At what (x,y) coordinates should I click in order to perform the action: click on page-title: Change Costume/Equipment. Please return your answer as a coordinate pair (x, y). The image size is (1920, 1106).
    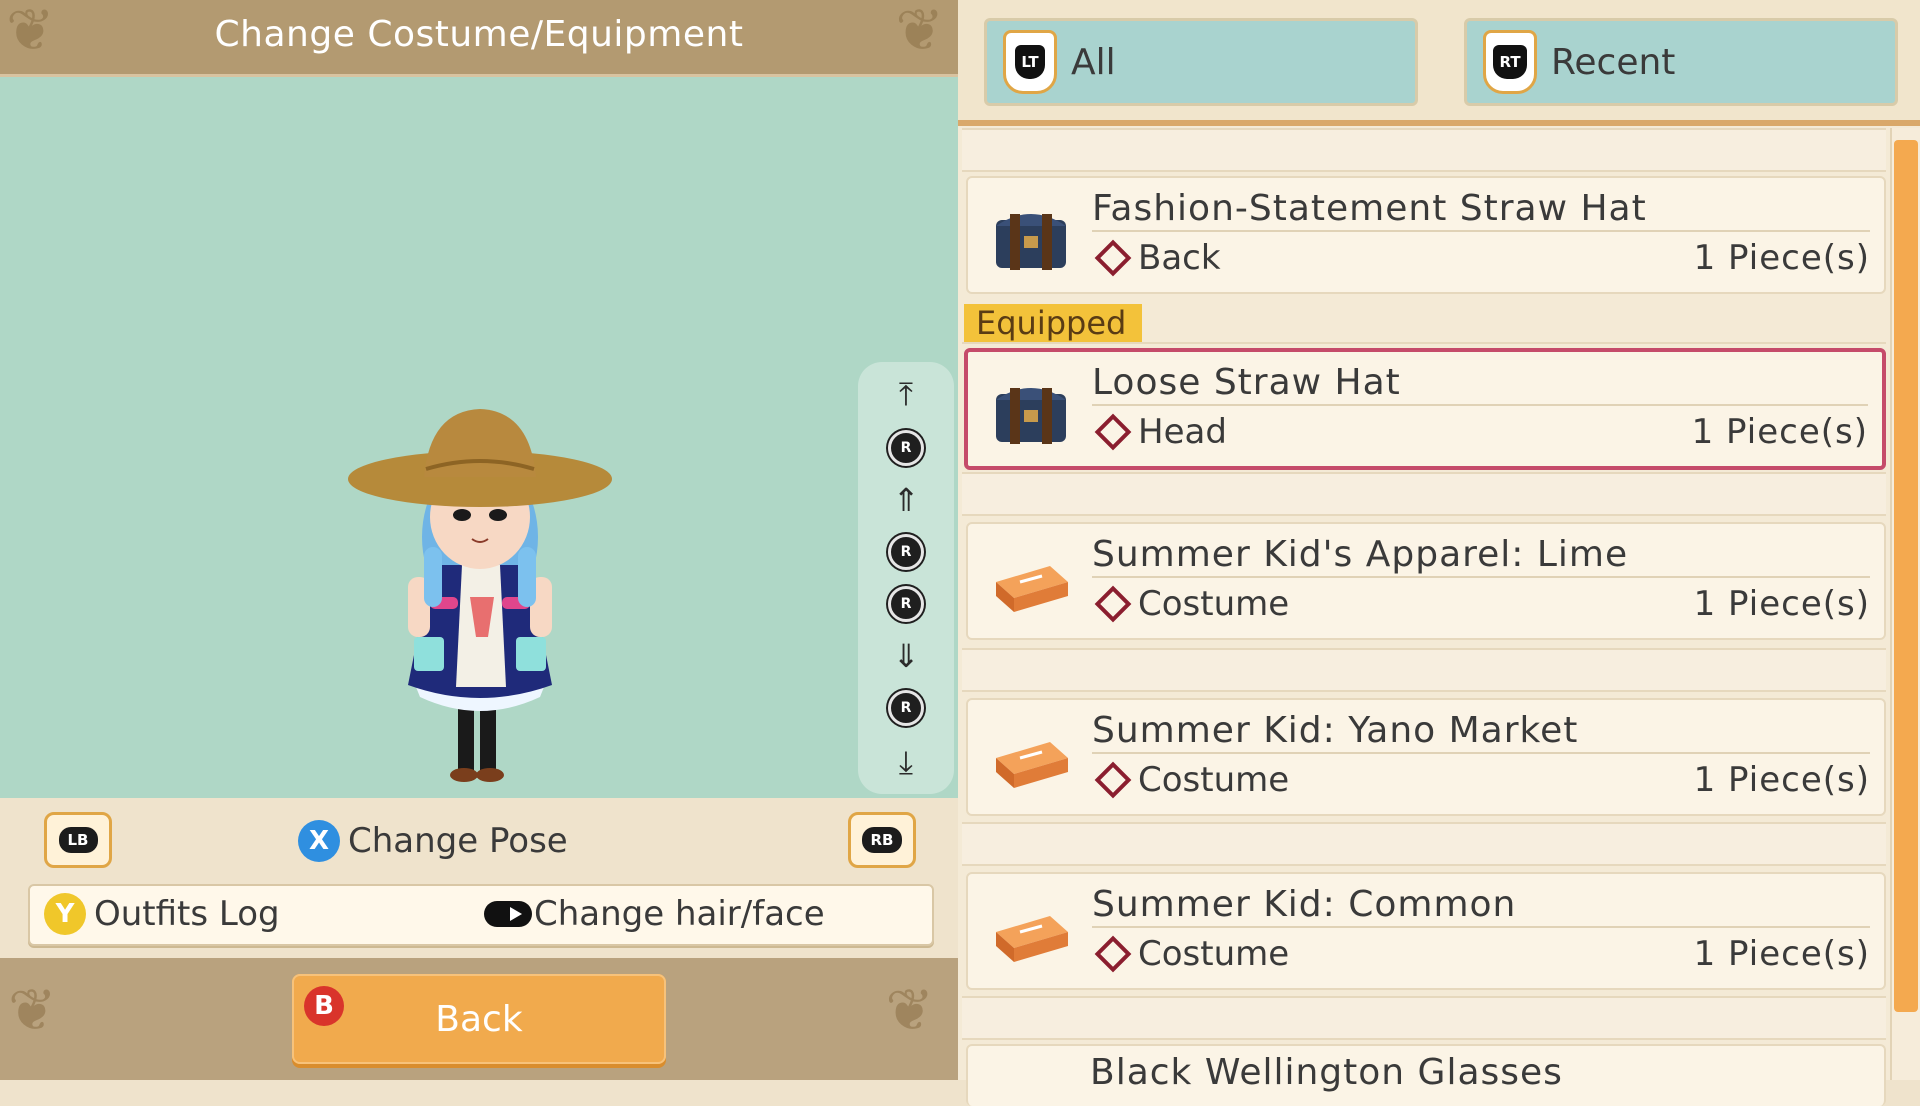
    Looking at the image, I should click on (479, 34).